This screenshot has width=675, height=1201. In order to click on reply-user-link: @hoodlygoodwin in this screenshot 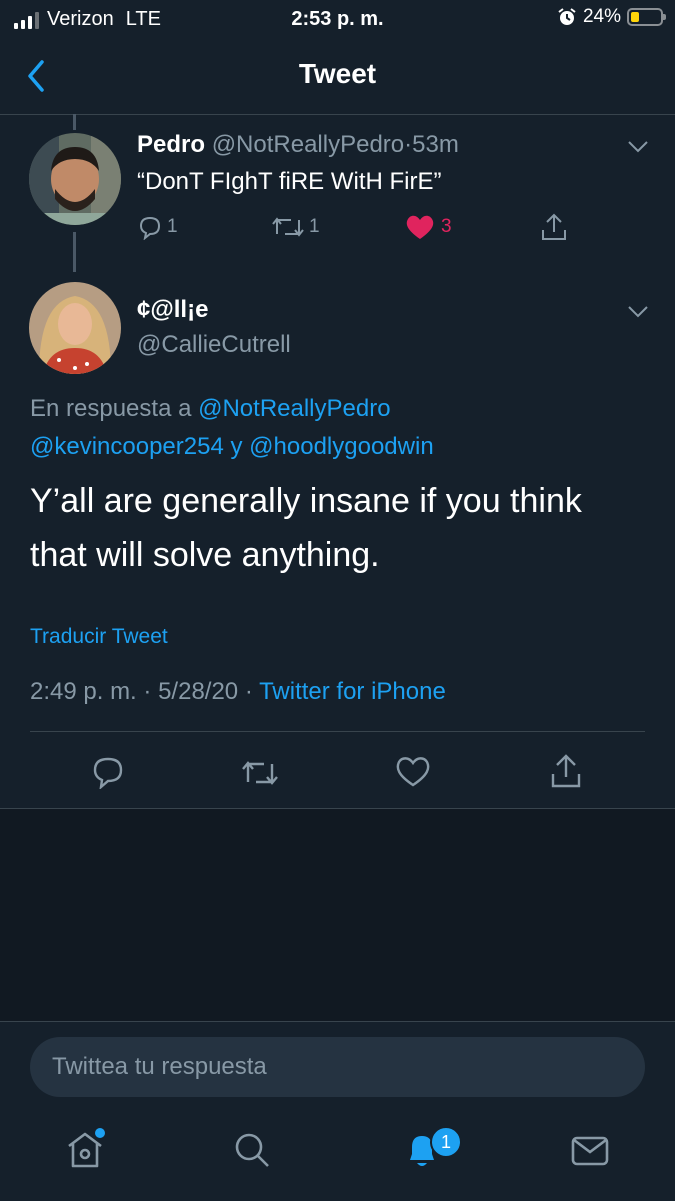, I will do `click(341, 446)`.